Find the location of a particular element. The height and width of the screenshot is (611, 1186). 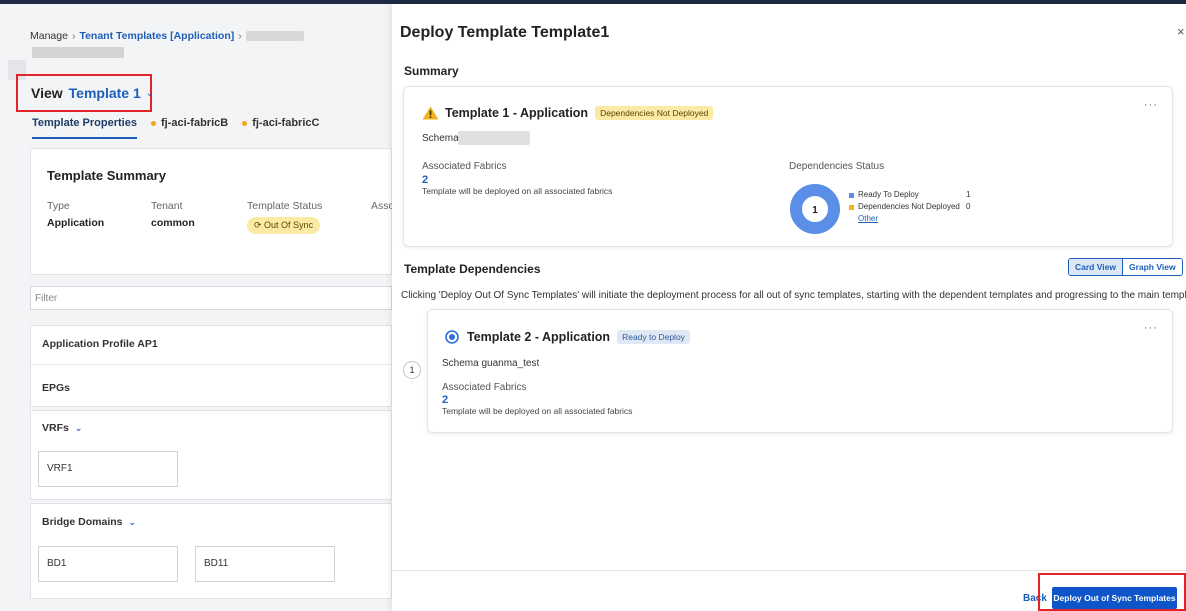

dependencies-badge: Dependencies Not Deployed is located at coordinates (654, 113).